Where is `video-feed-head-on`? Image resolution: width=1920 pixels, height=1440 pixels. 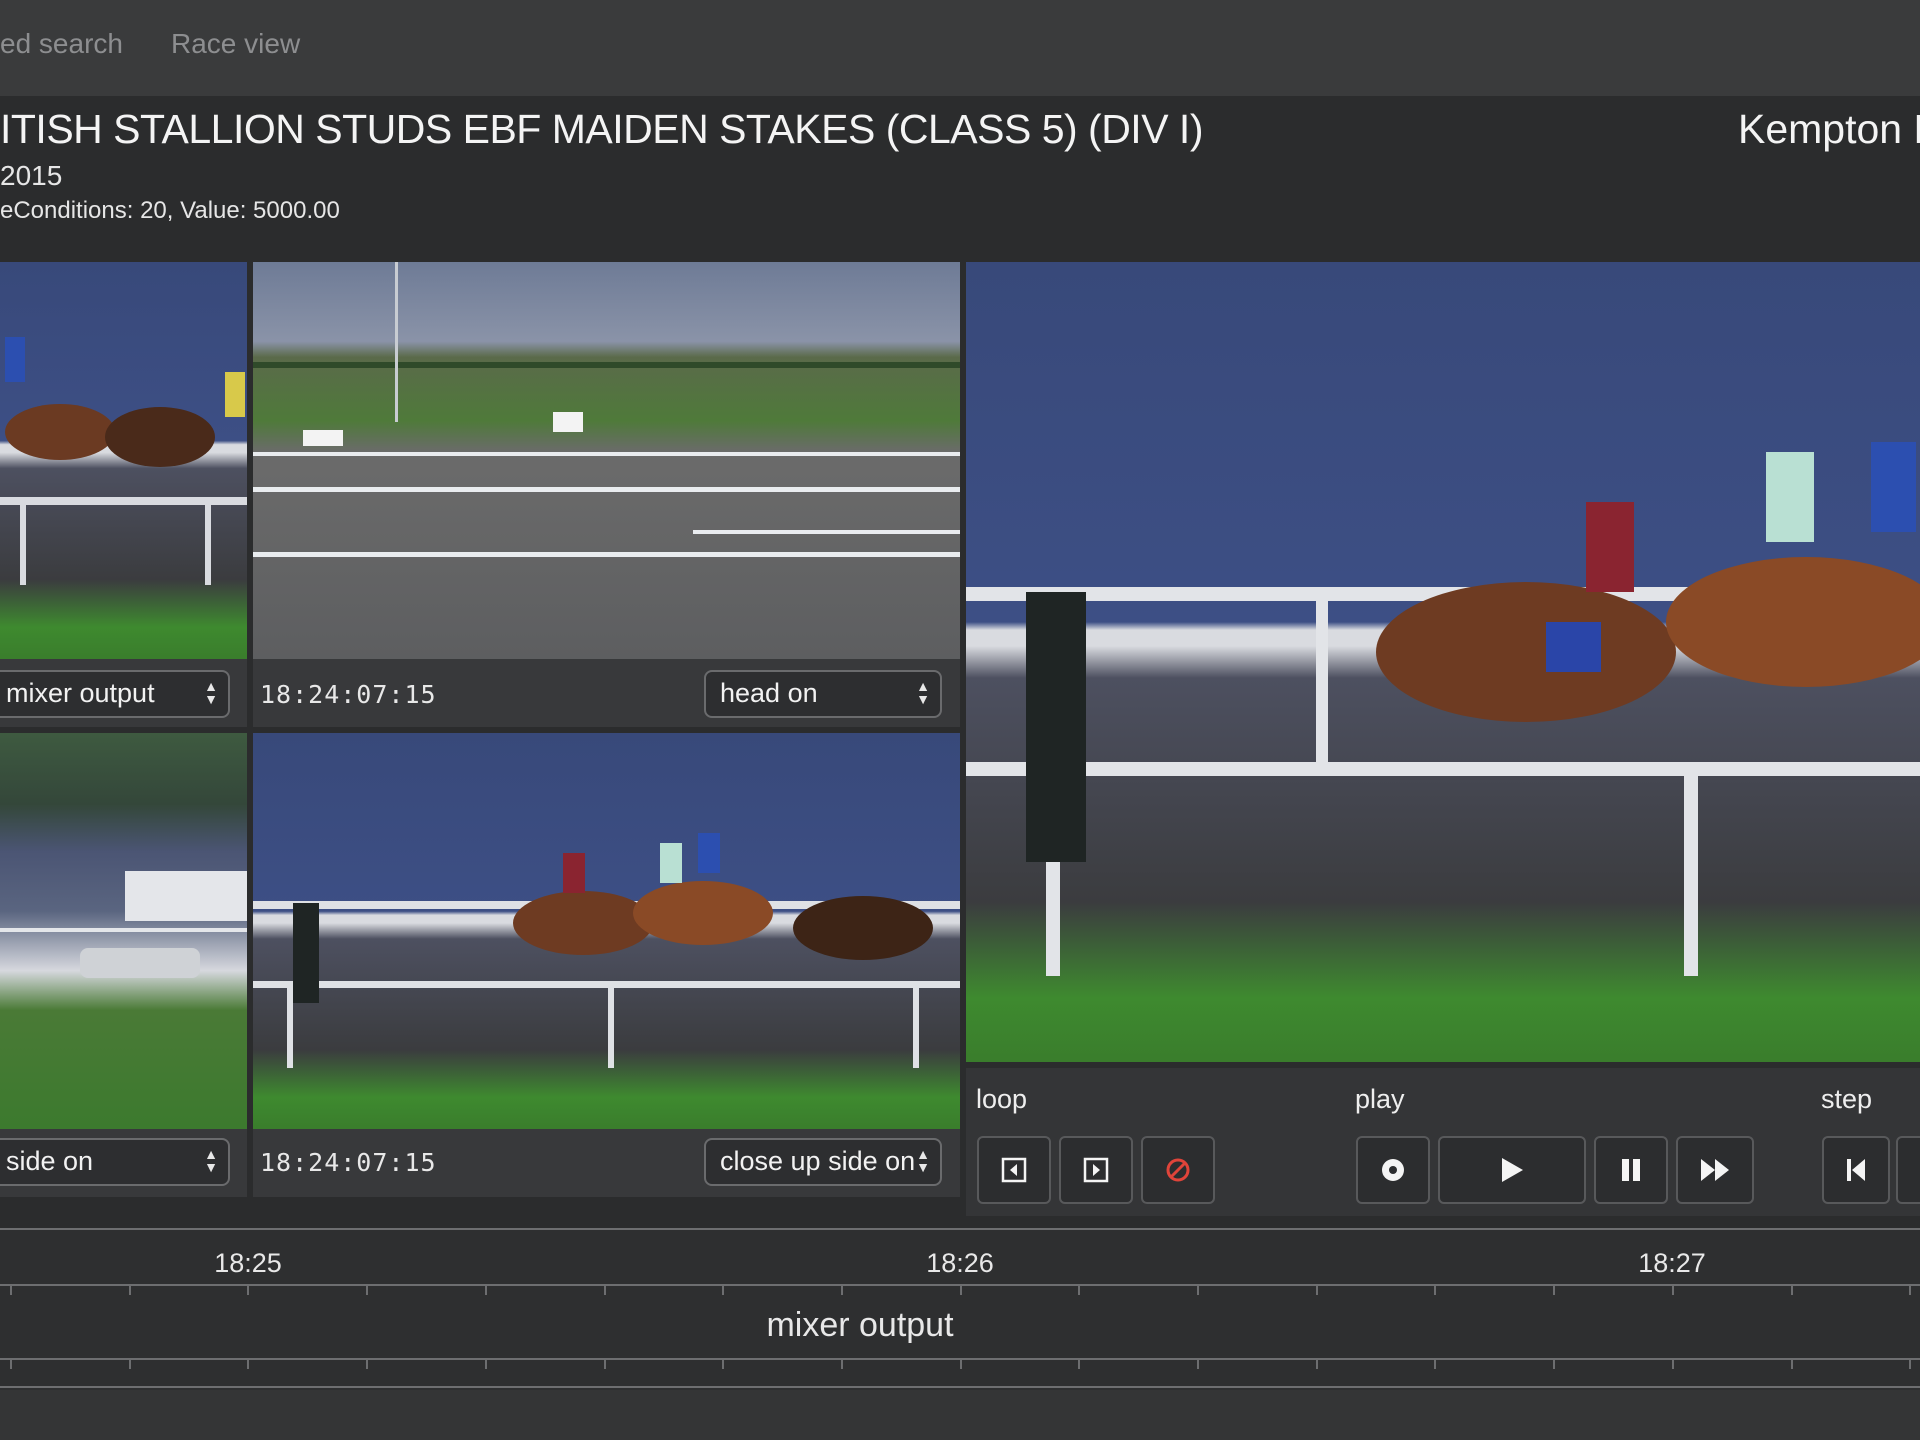
video-feed-head-on is located at coordinates (606, 460).